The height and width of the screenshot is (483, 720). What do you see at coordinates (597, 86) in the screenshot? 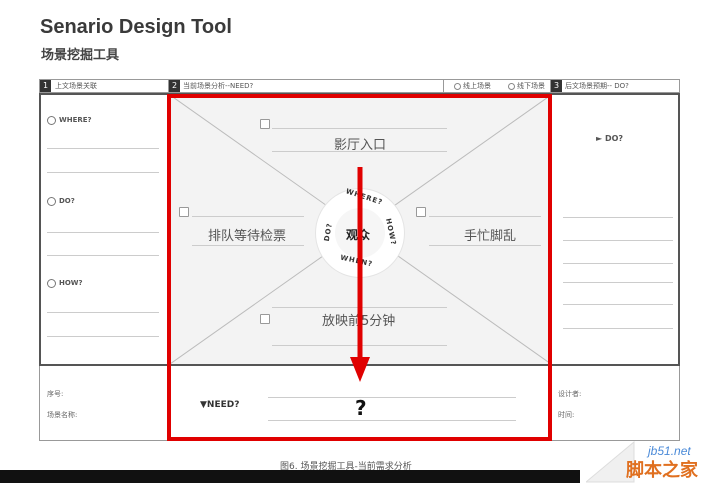
I see `col3-header: 后文场景预期-- DO?` at bounding box center [597, 86].